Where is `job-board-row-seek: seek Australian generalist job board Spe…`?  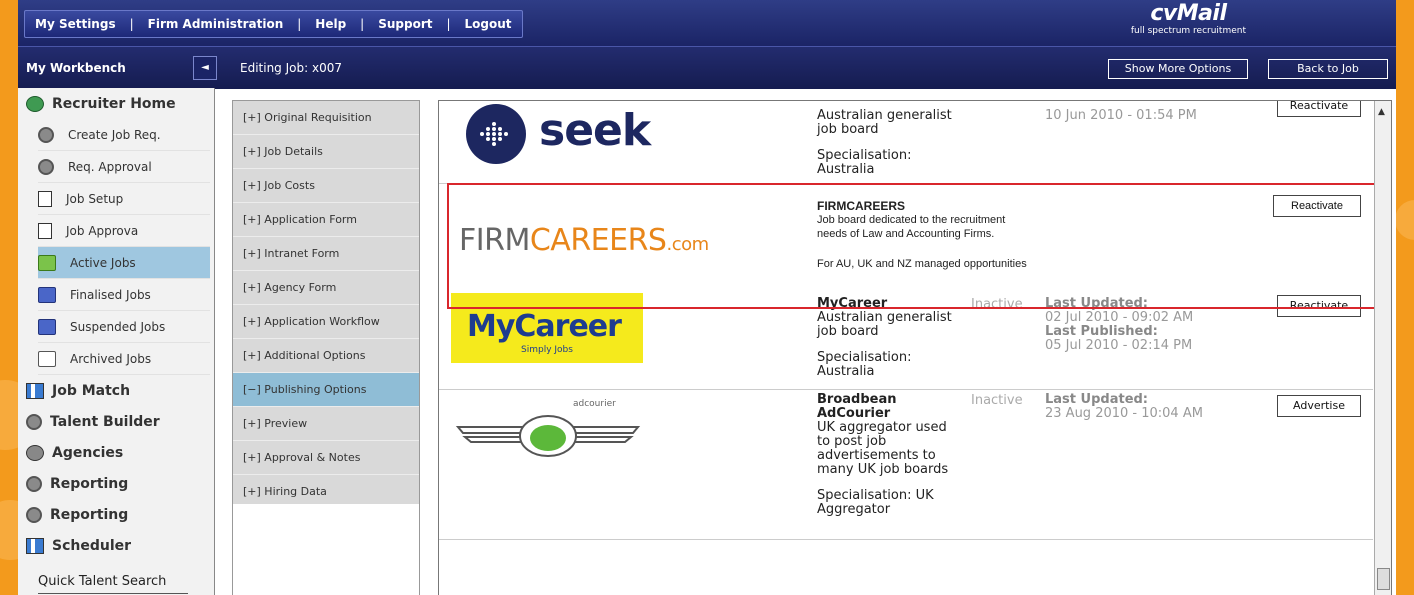
job-board-row-seek: seek Australian generalist job board Spe… is located at coordinates (906, 142).